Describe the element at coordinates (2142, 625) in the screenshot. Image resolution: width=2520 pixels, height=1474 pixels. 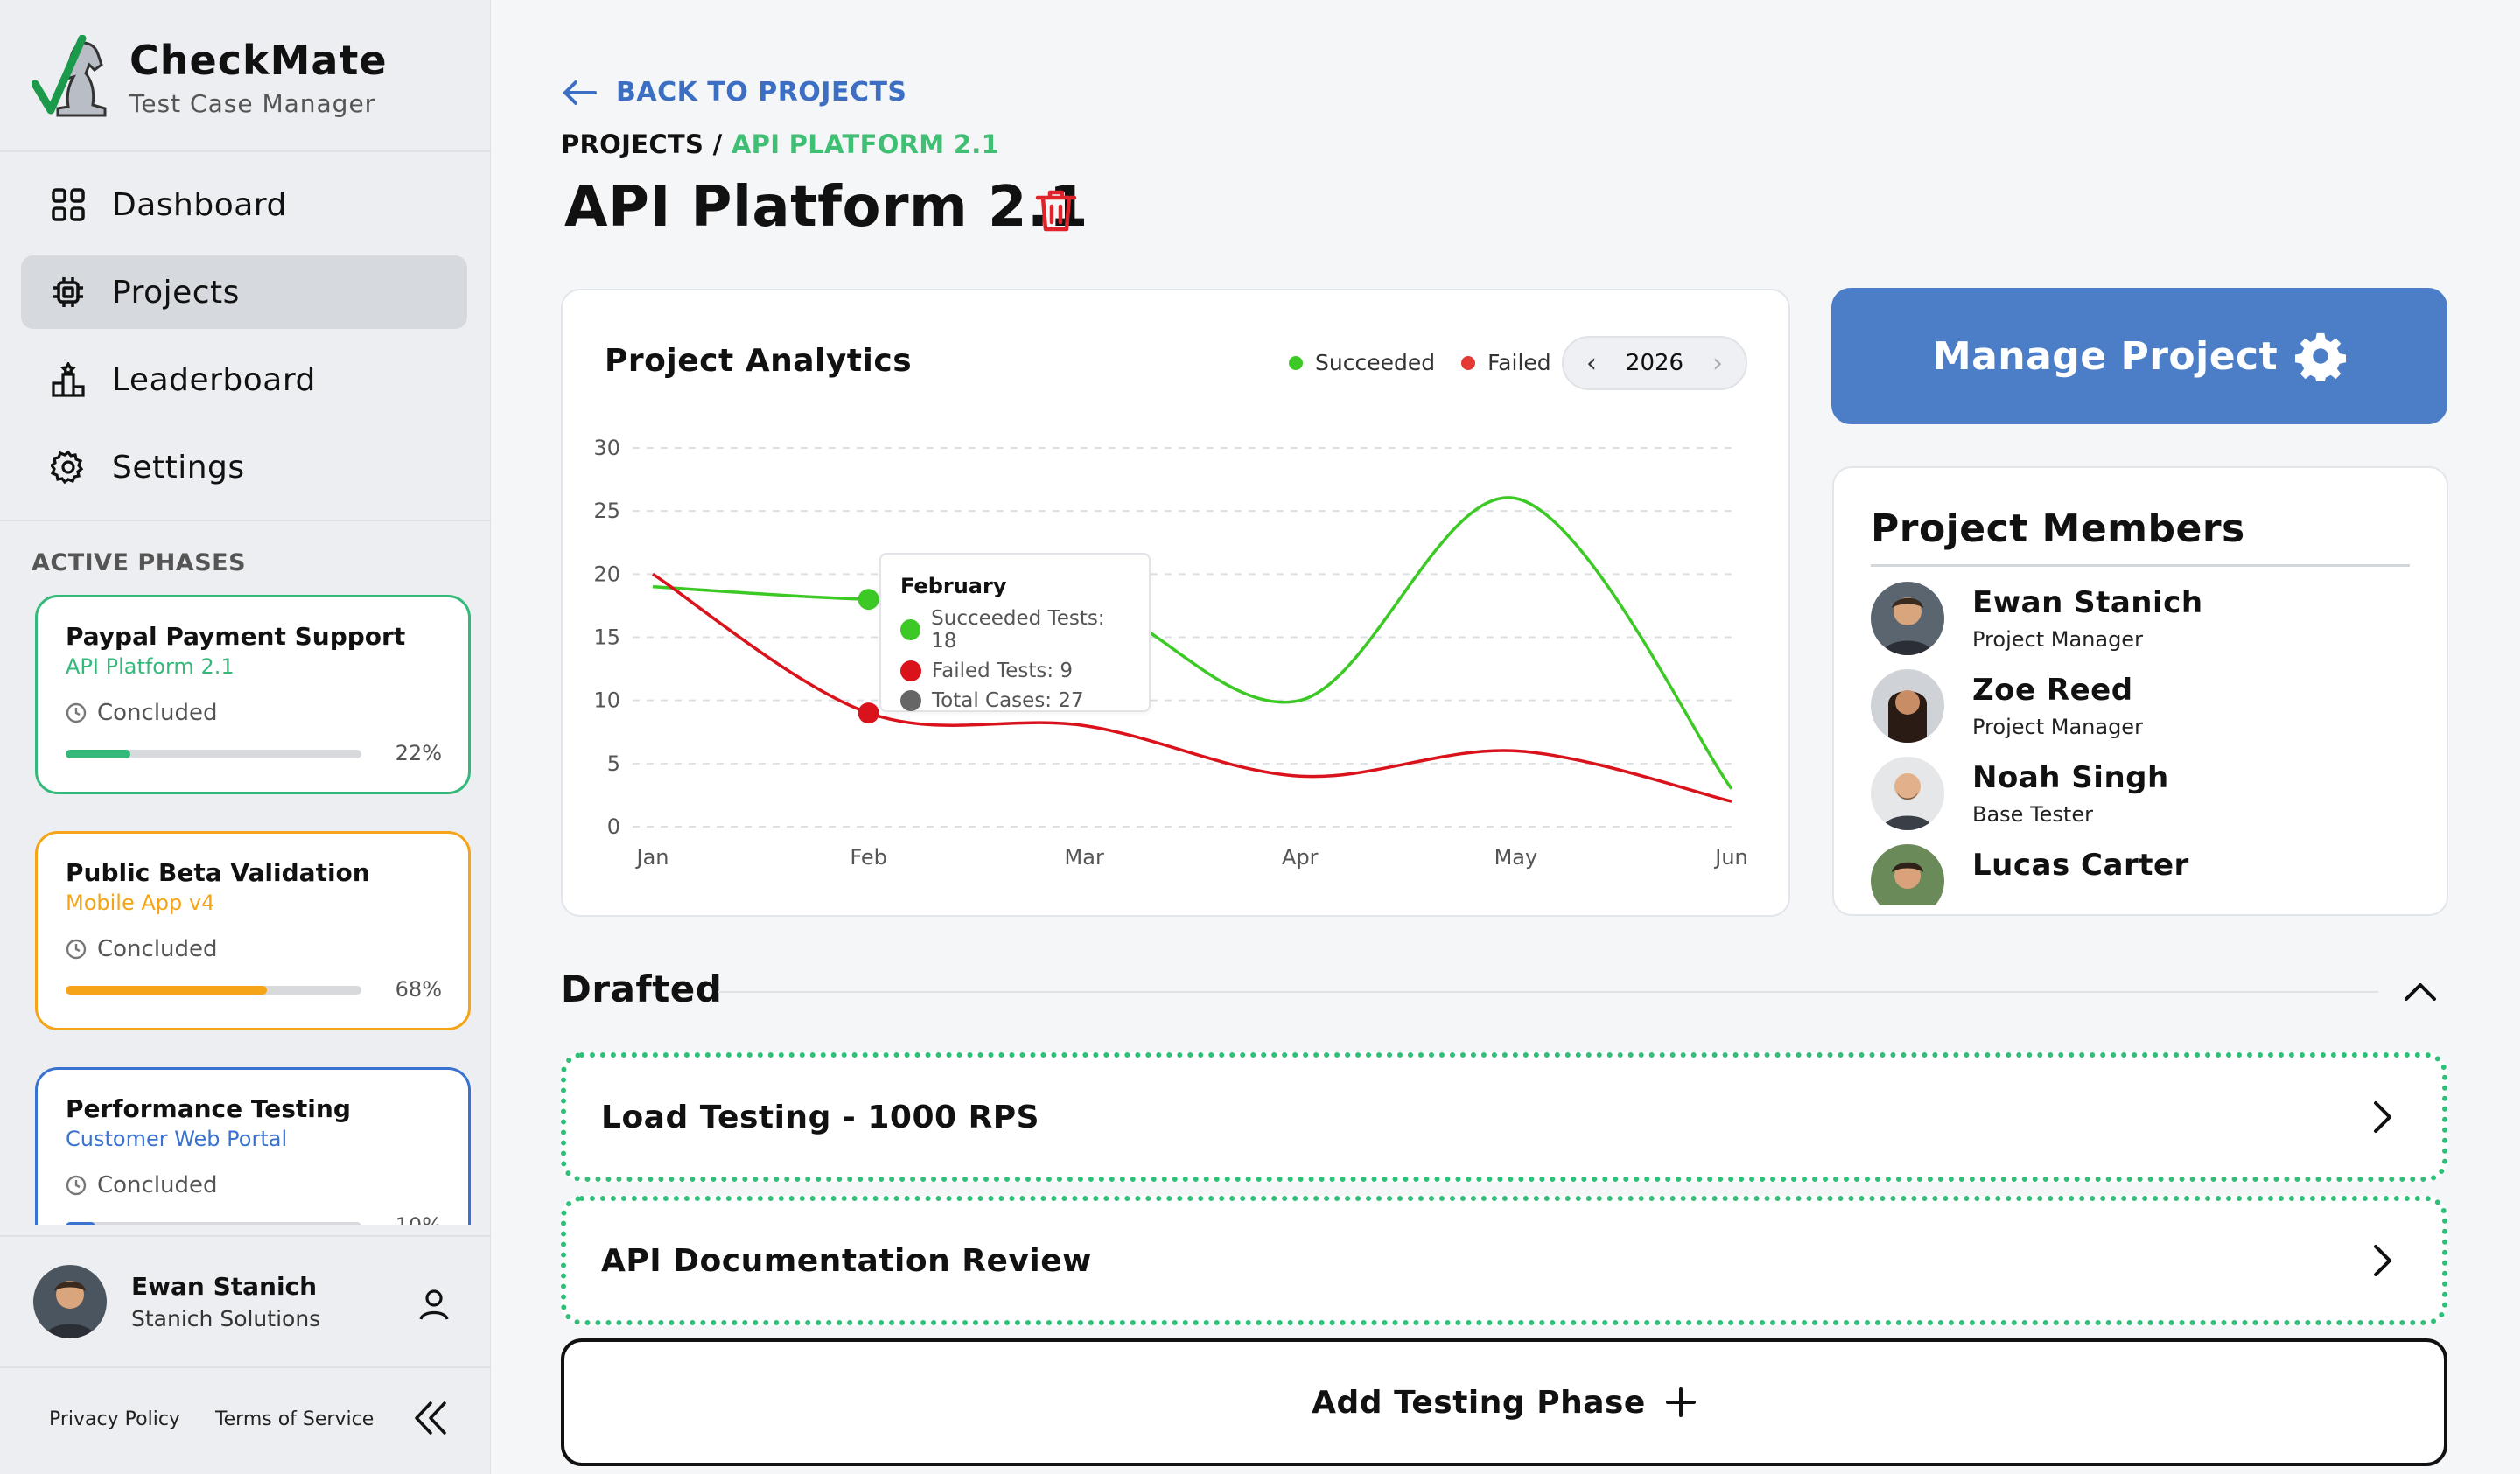
I see `member-item: Ewan Stanich Project Manager` at that location.